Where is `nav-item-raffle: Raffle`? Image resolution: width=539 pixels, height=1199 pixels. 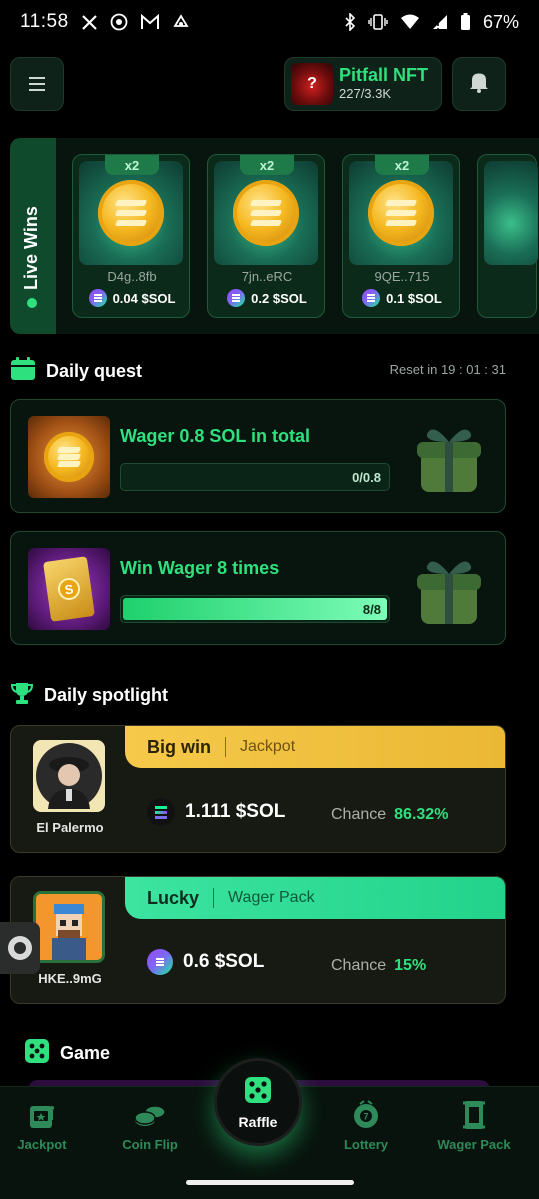
nav-item-raffle: Raffle is located at coordinates (258, 1102).